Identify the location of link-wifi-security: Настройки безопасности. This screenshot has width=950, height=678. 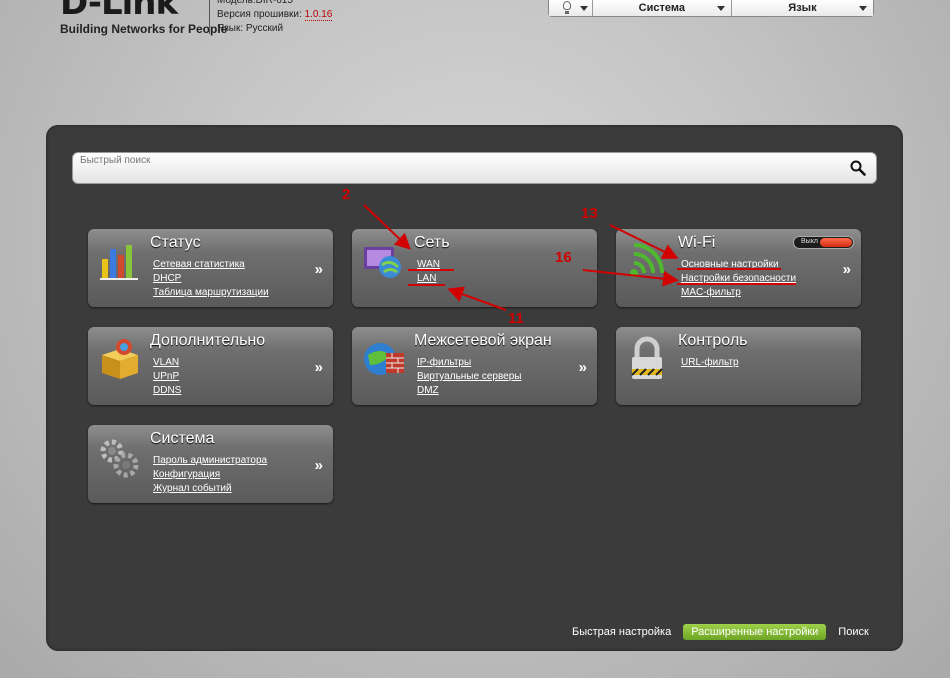
(738, 279).